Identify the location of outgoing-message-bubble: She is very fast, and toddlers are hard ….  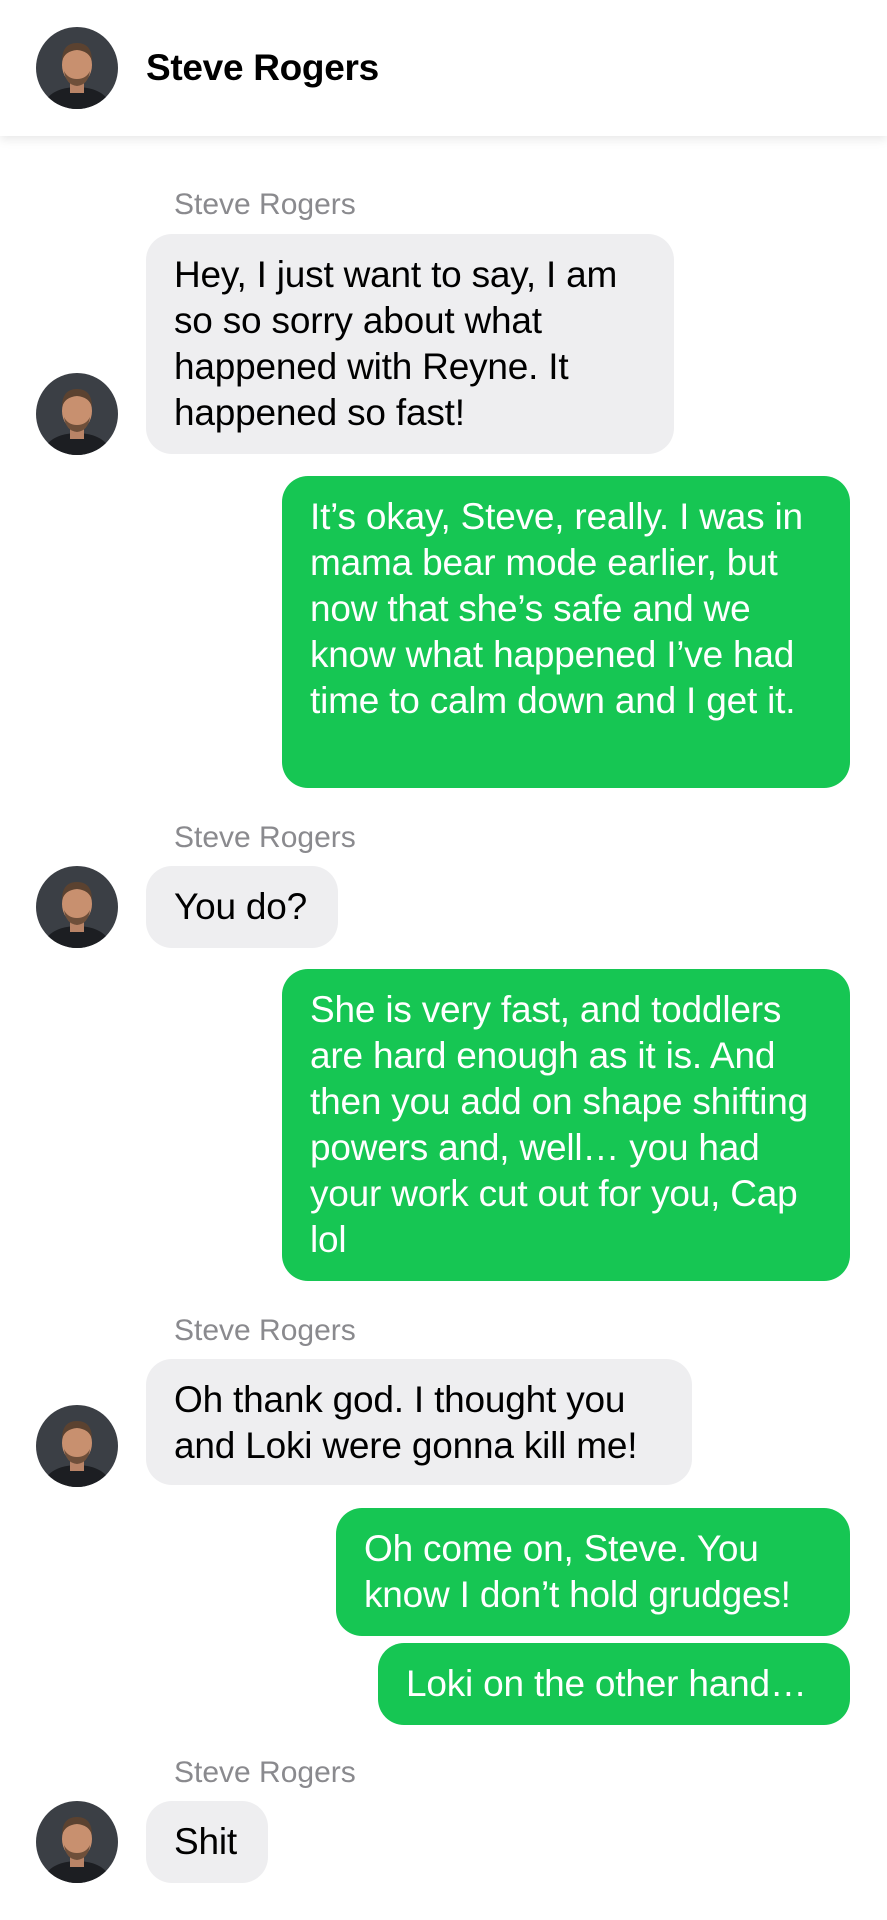
(566, 1125).